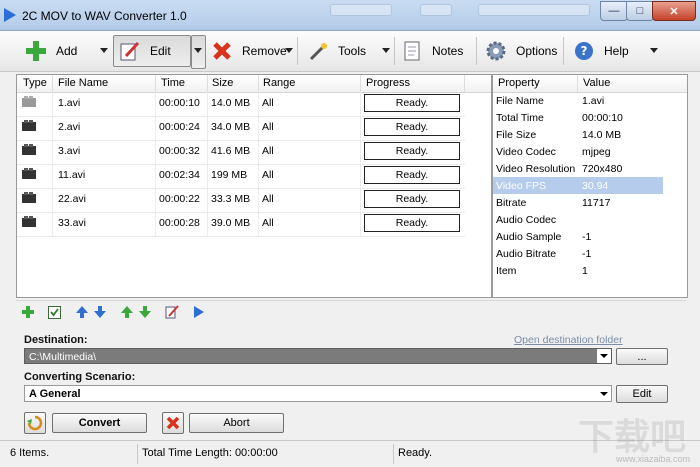 This screenshot has height=467, width=700. What do you see at coordinates (590, 168) in the screenshot?
I see `property-row: Video Resolution 720x480` at bounding box center [590, 168].